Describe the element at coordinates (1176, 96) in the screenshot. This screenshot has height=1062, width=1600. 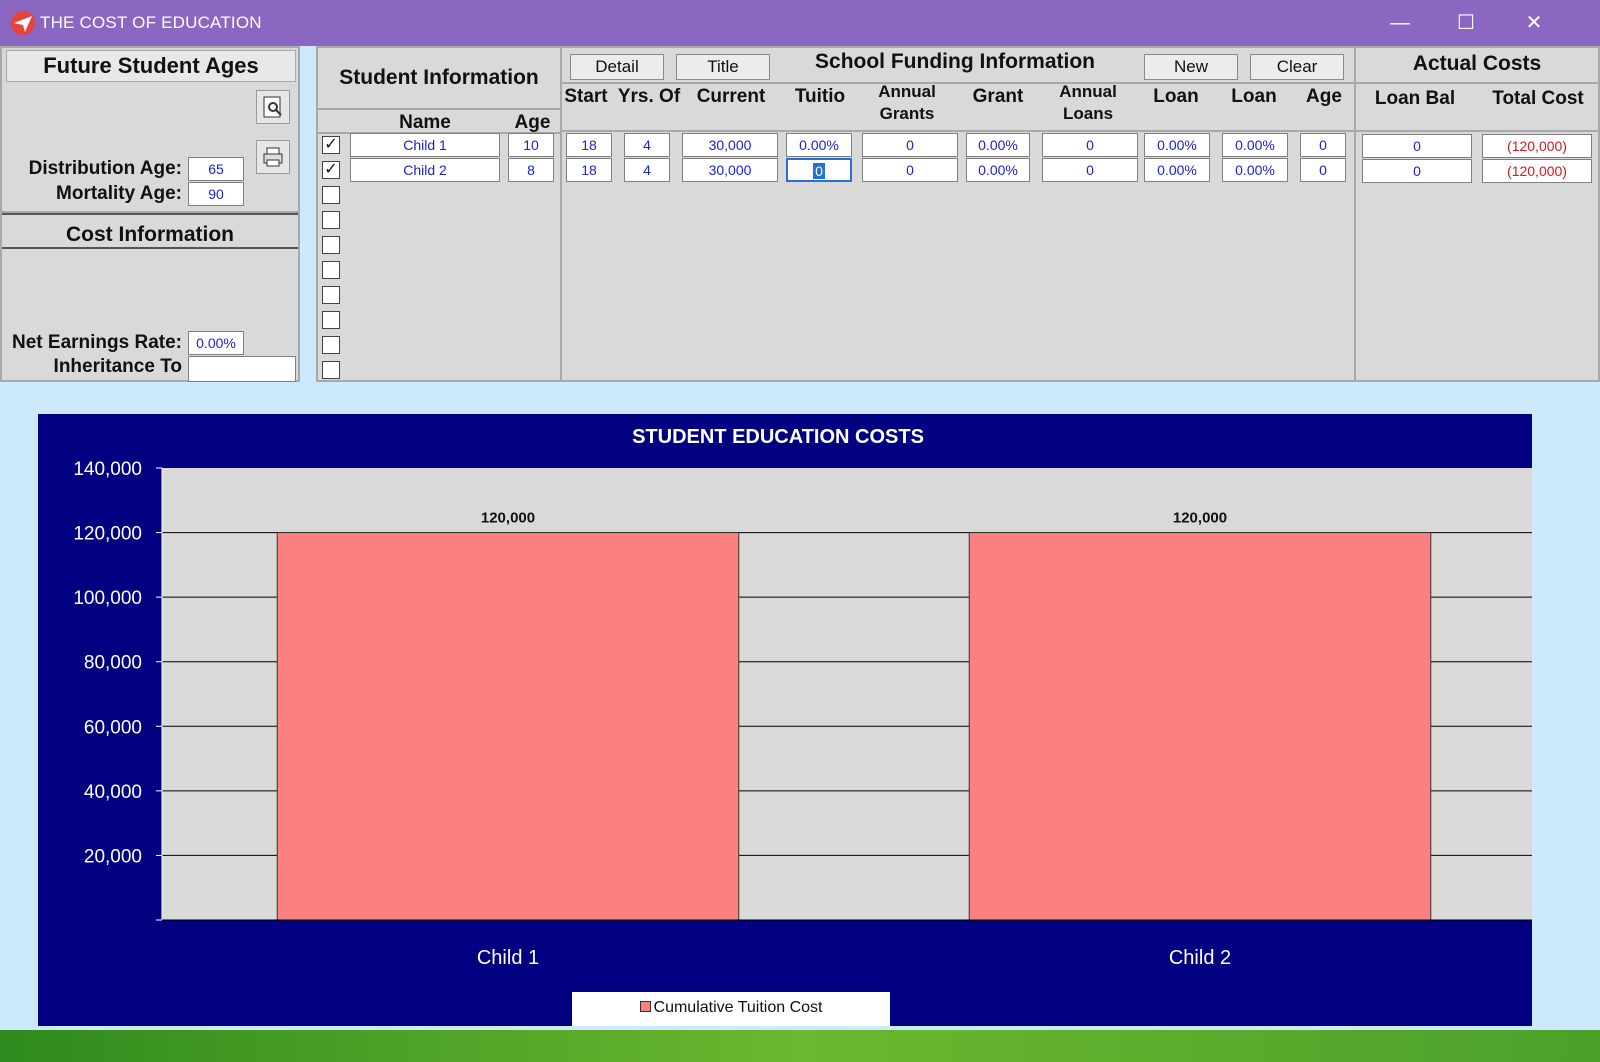
I see `col-header-loan-1: Loan` at that location.